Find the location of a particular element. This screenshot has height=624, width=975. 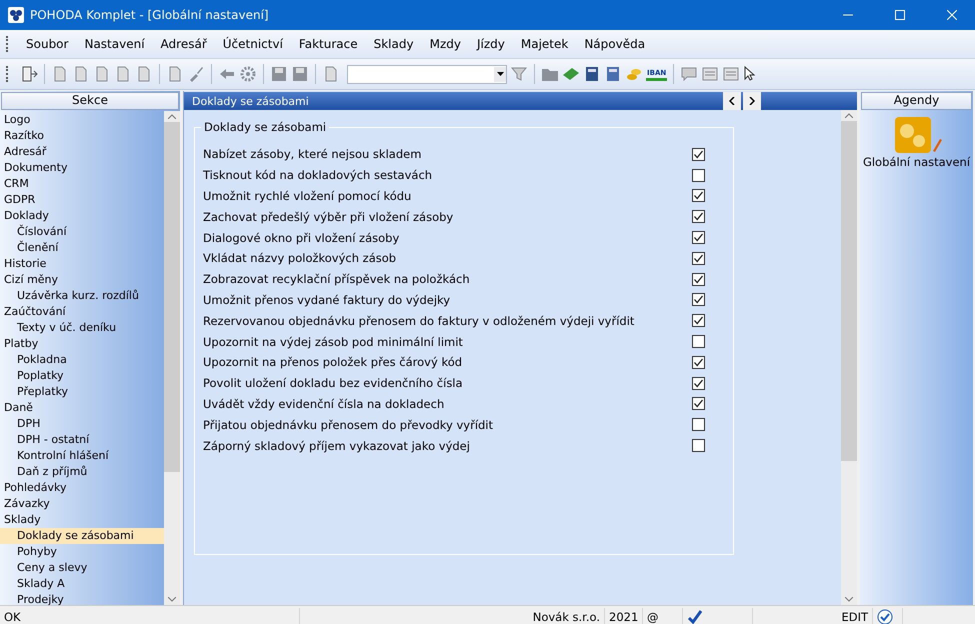

option-label: Upozornit na výdej zásob pod minimální limit is located at coordinates (333, 341).